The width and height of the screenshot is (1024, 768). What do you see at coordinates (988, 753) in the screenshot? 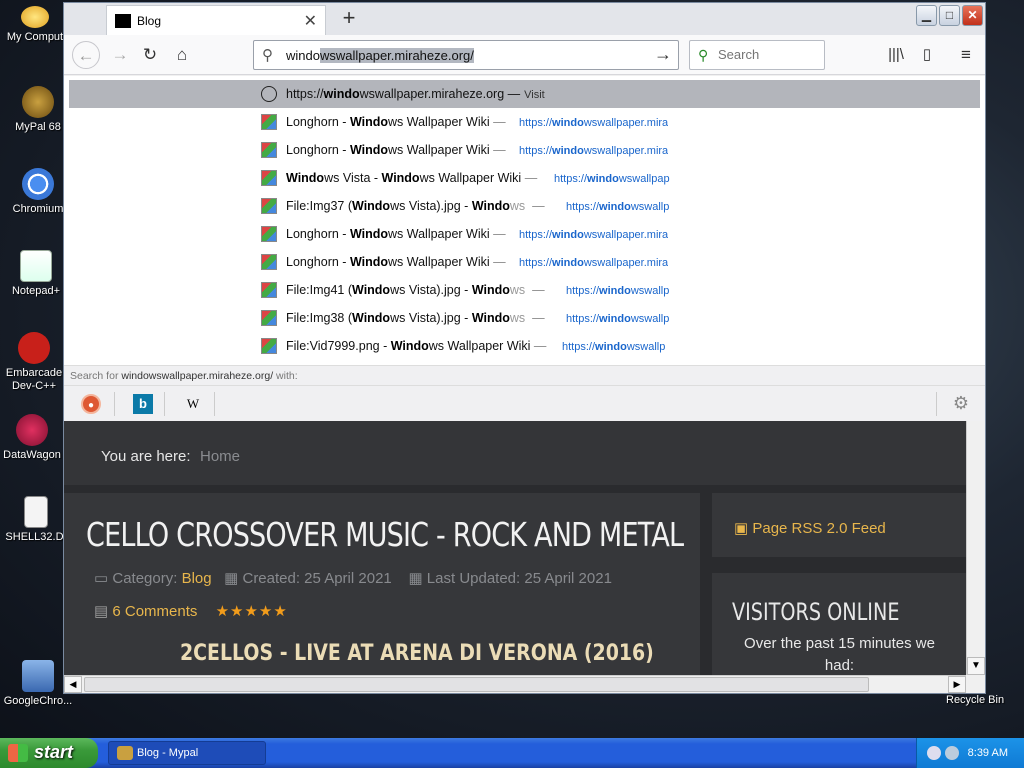
I see `clock: 8:39 AM` at bounding box center [988, 753].